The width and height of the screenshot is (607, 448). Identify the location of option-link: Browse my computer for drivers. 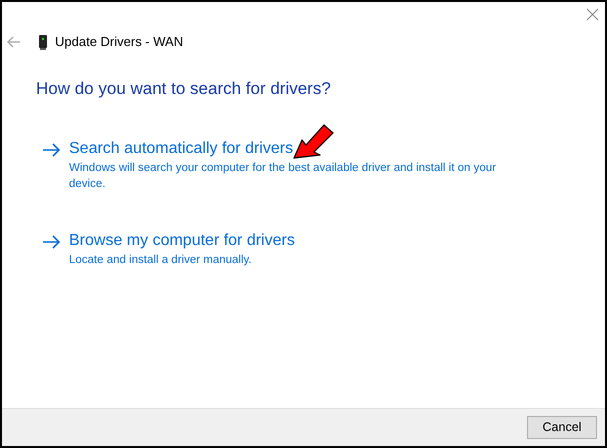
(289, 241).